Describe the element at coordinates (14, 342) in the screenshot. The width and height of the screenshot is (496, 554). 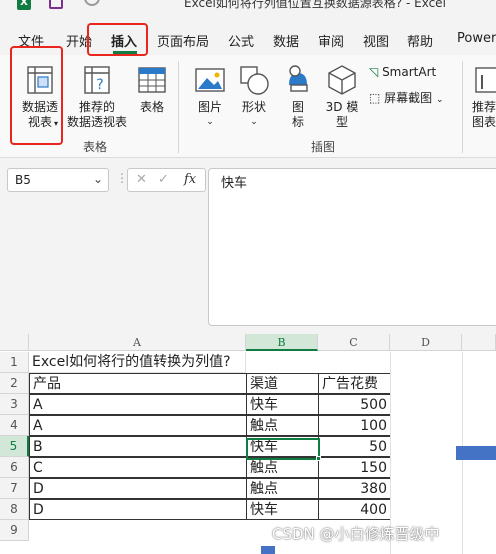
I see `select-all-corner` at that location.